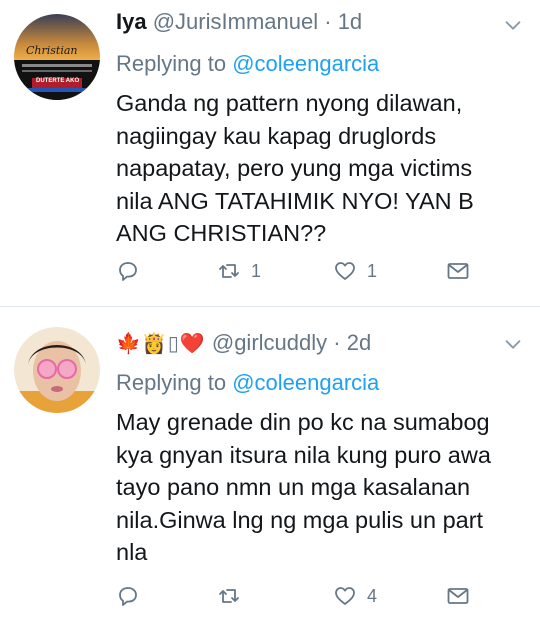  I want to click on avatar-text-top: Christian, so click(52, 50).